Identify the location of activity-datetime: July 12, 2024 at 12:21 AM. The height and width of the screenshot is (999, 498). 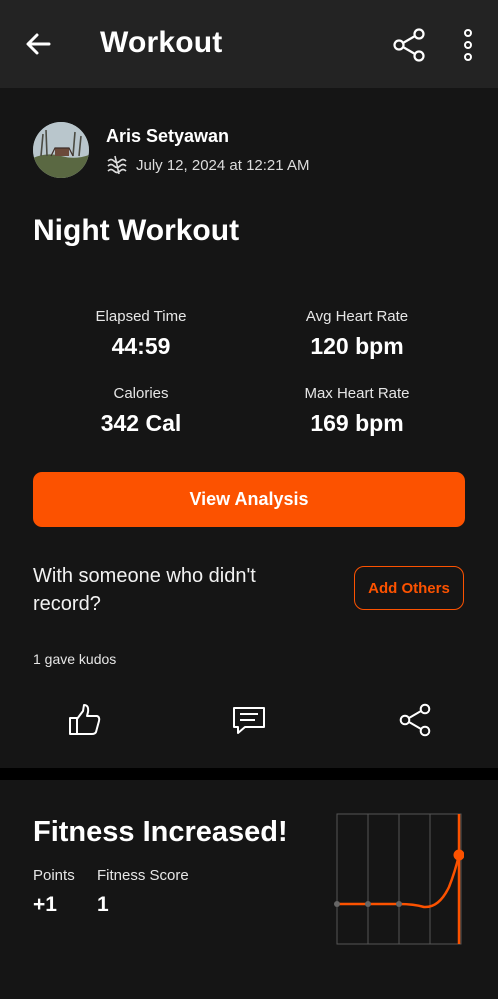
(223, 165).